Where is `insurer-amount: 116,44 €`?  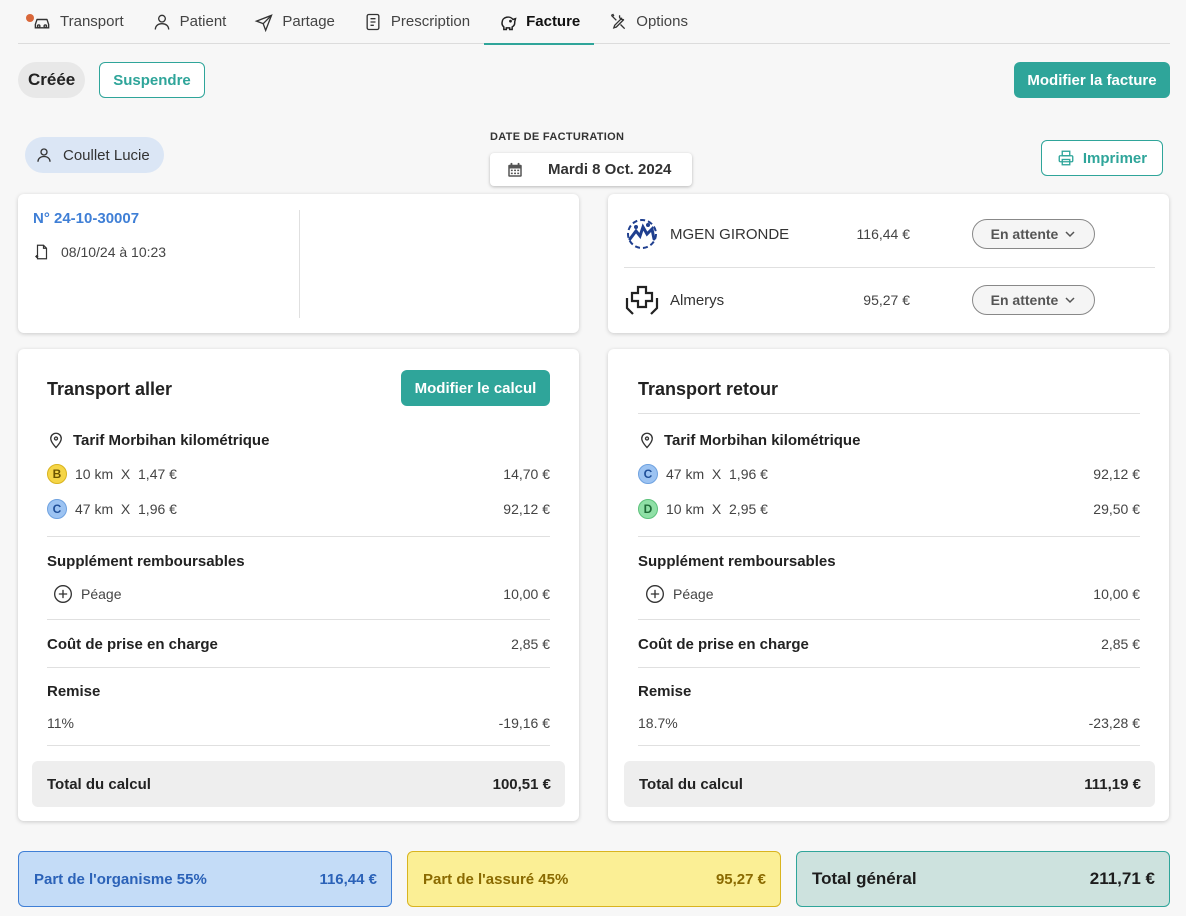 insurer-amount: 116,44 € is located at coordinates (883, 234).